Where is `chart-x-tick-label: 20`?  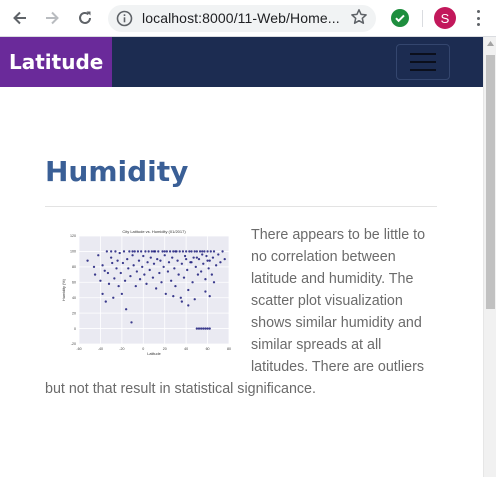
chart-x-tick-label: 20 is located at coordinates (165, 349).